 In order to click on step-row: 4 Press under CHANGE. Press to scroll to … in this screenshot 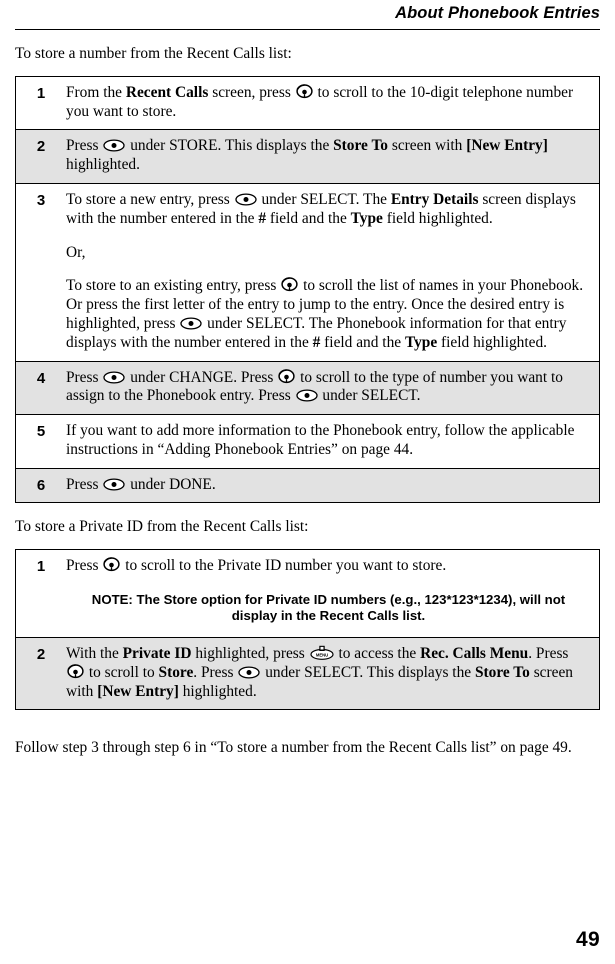, I will do `click(307, 387)`.